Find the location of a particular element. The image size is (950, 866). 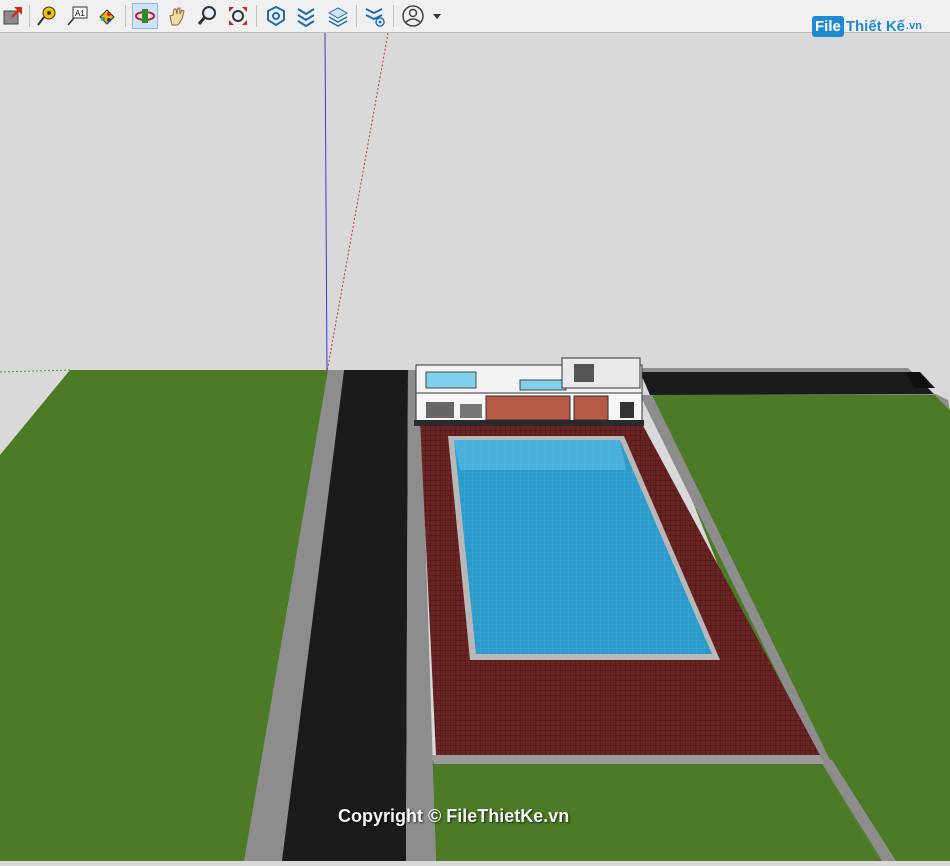

components-icon is located at coordinates (306, 17).